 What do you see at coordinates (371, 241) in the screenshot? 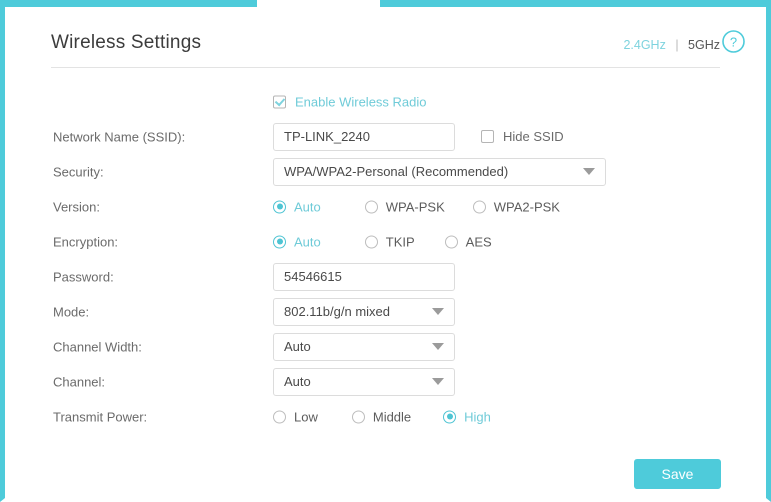
I see `encryption-tkip-radio` at bounding box center [371, 241].